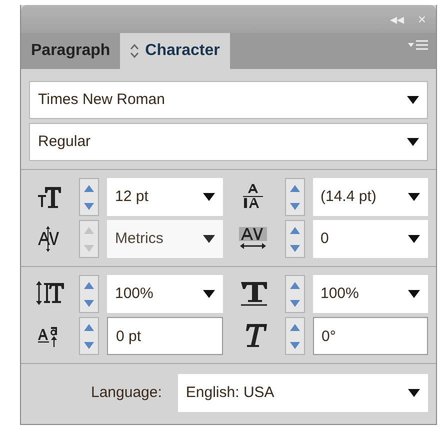 Image resolution: width=446 pixels, height=427 pixels. I want to click on value-dropdown: (14.4 pt), so click(370, 197).